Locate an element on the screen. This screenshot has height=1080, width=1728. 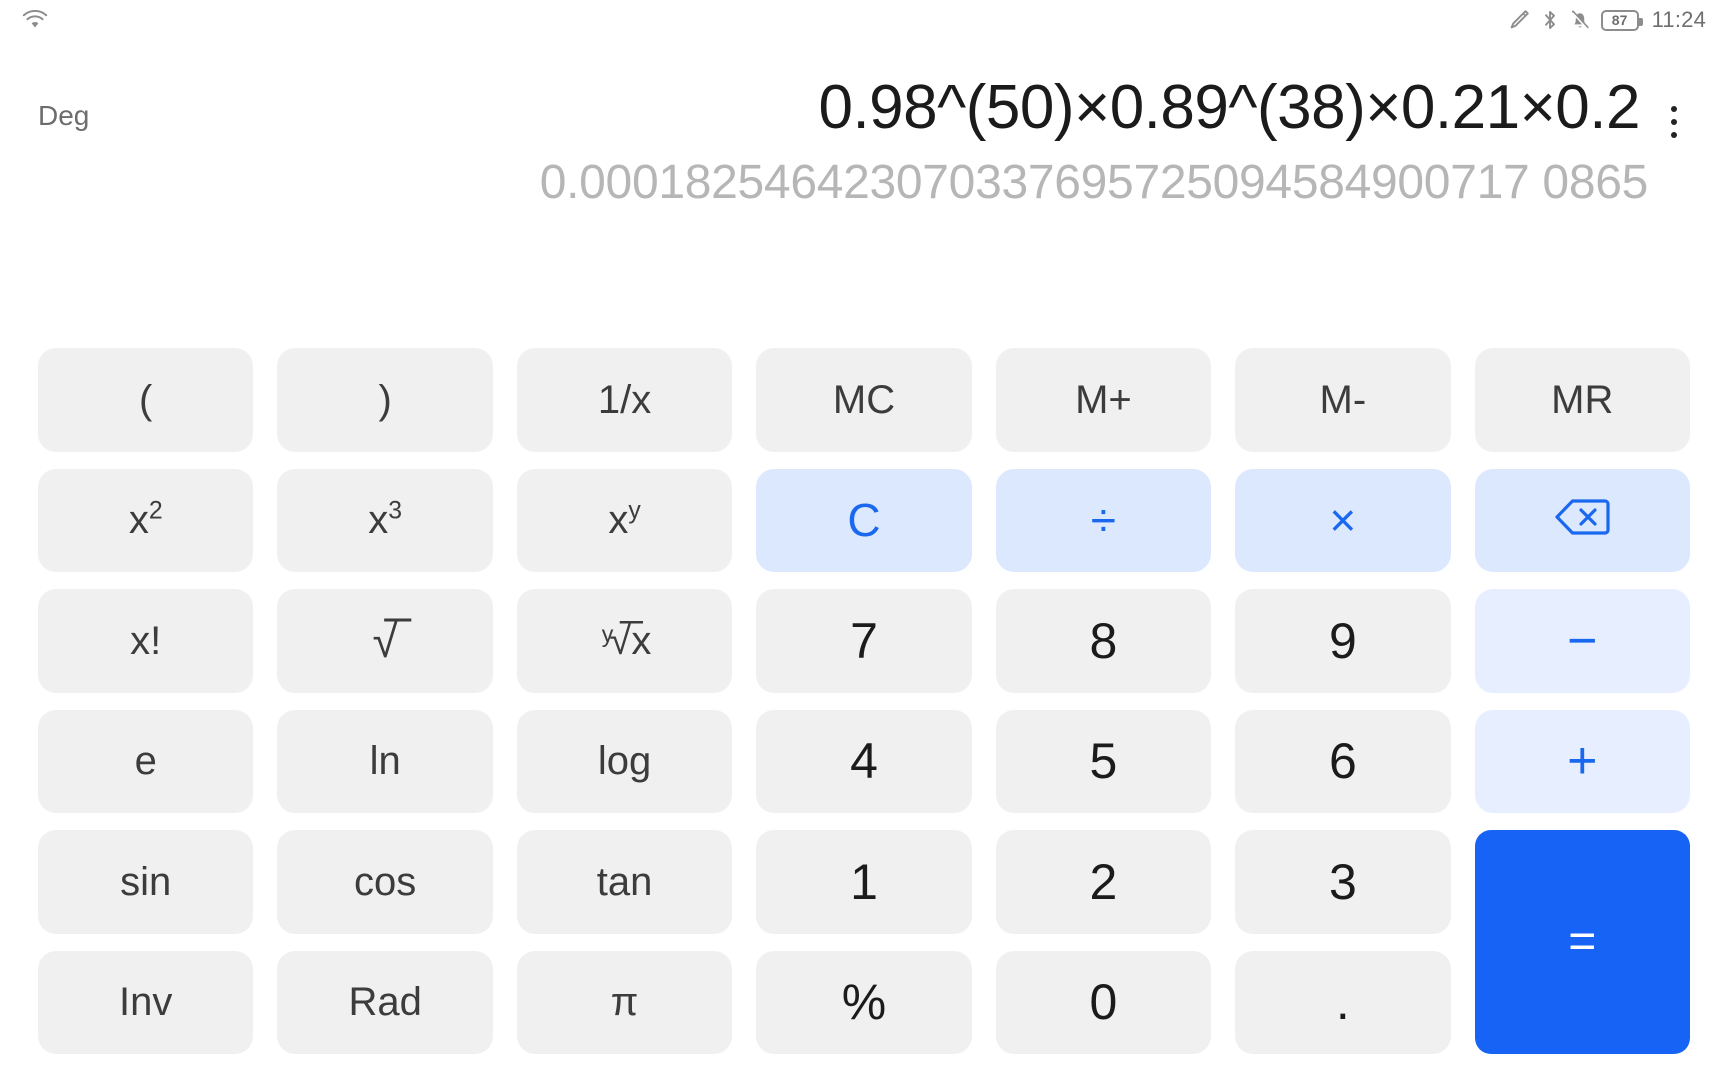
key-label: ÷ is located at coordinates (1103, 520).